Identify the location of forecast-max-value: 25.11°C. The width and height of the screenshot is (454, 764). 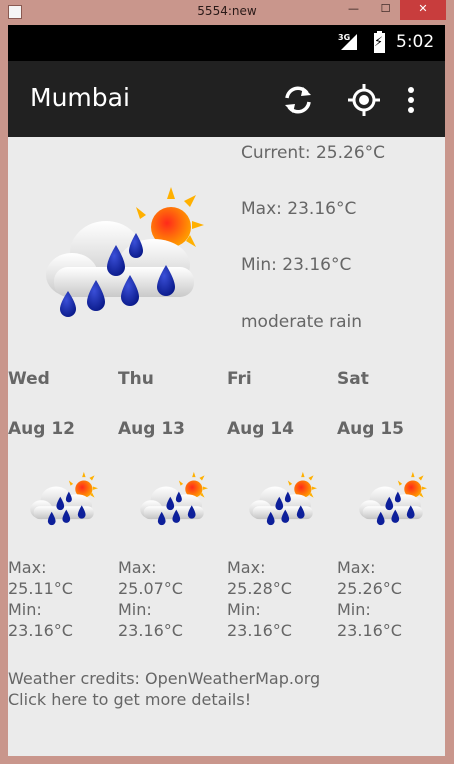
(40, 588).